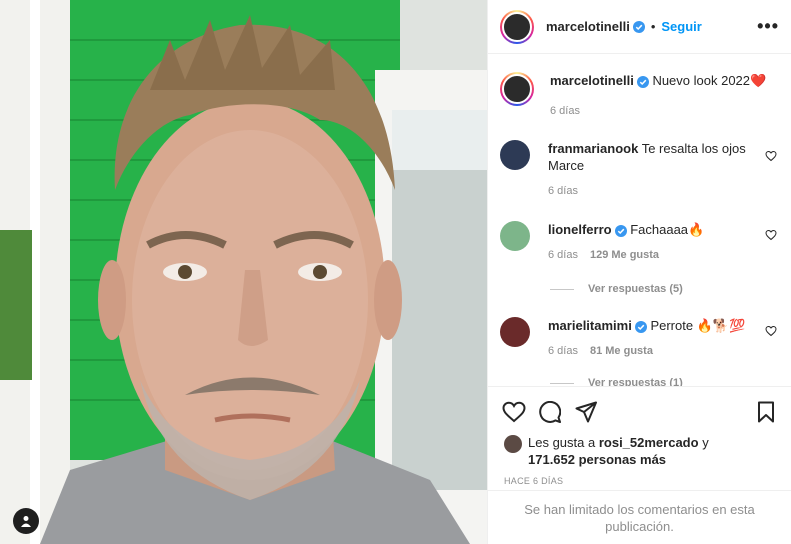  What do you see at coordinates (768, 26) in the screenshot?
I see `more-options-icon: •••` at bounding box center [768, 26].